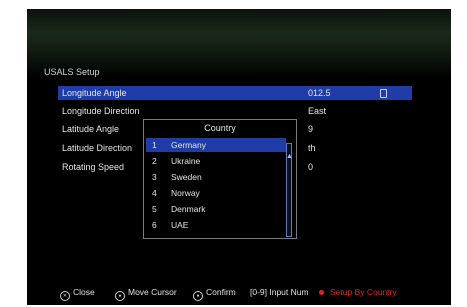 This screenshot has height=307, width=467. What do you see at coordinates (216, 225) in the screenshot?
I see `country-item-uae: 6 UAE` at bounding box center [216, 225].